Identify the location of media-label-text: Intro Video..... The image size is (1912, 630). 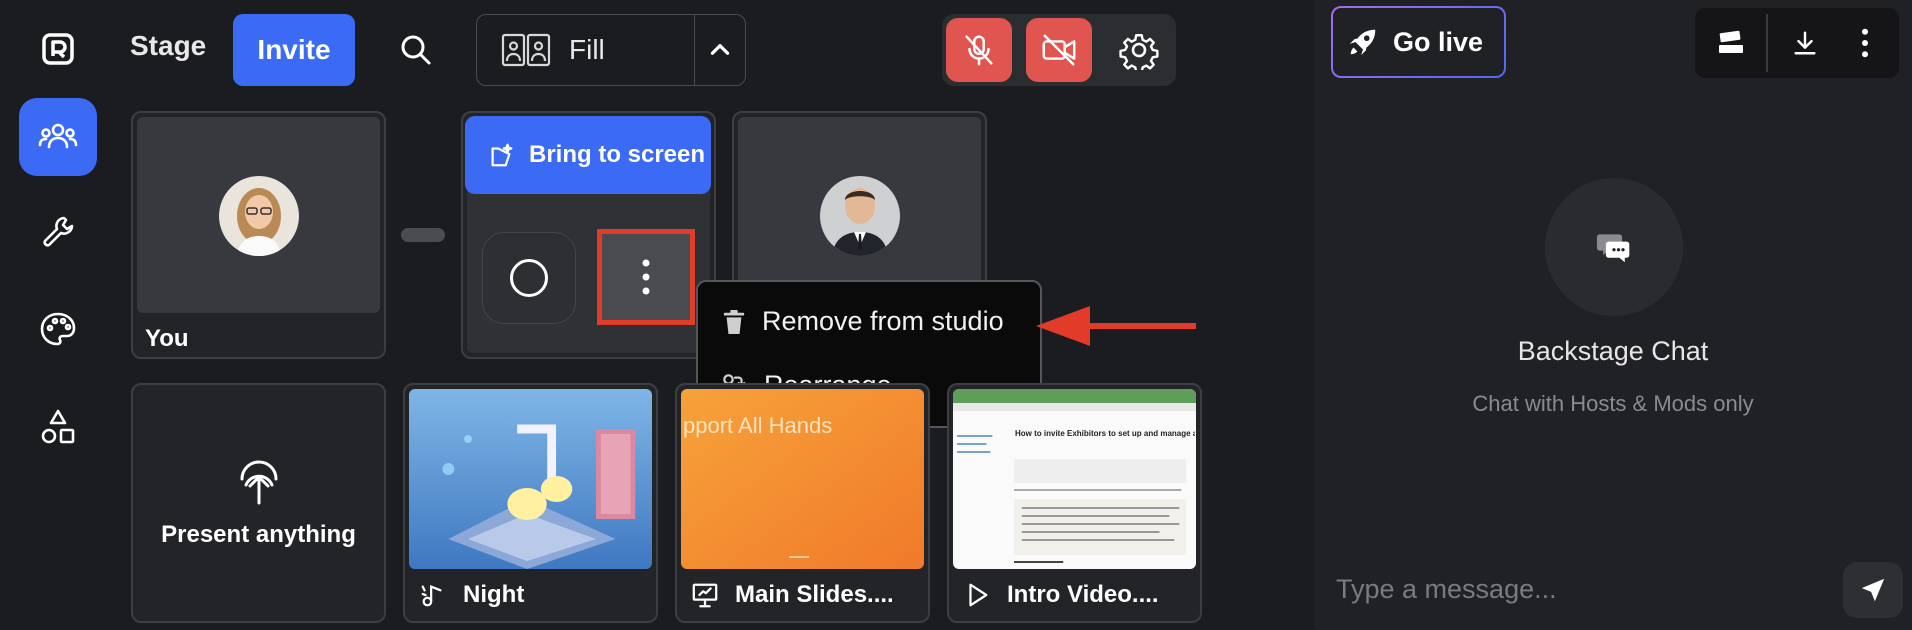
(1083, 594).